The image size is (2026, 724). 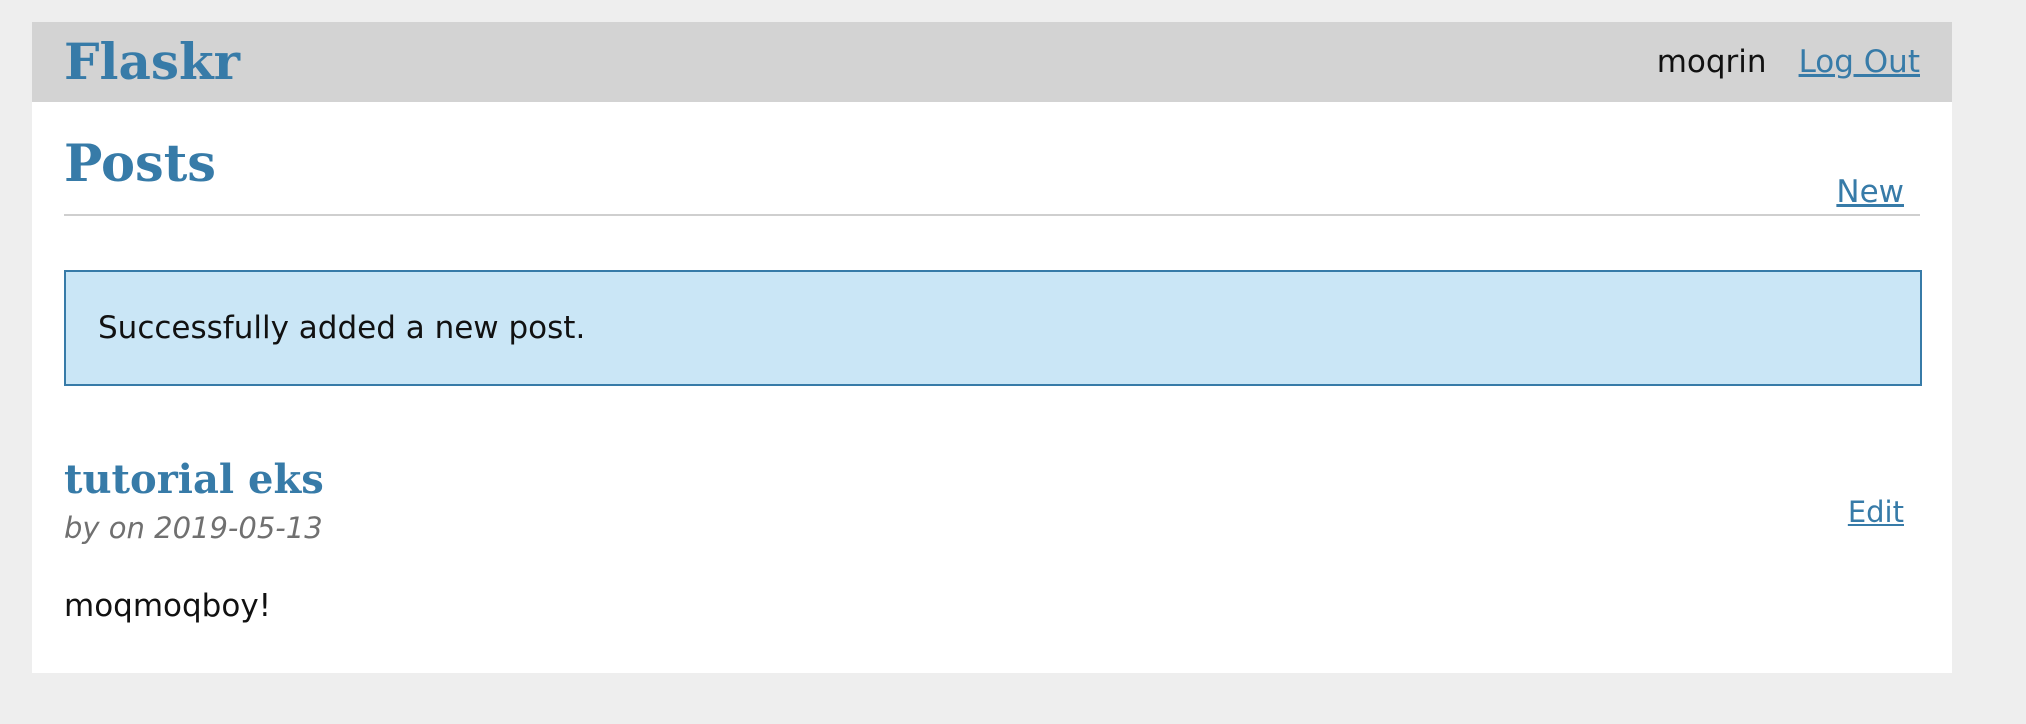 What do you see at coordinates (342, 328) in the screenshot?
I see `flash-message-text: Successfully added a new post.` at bounding box center [342, 328].